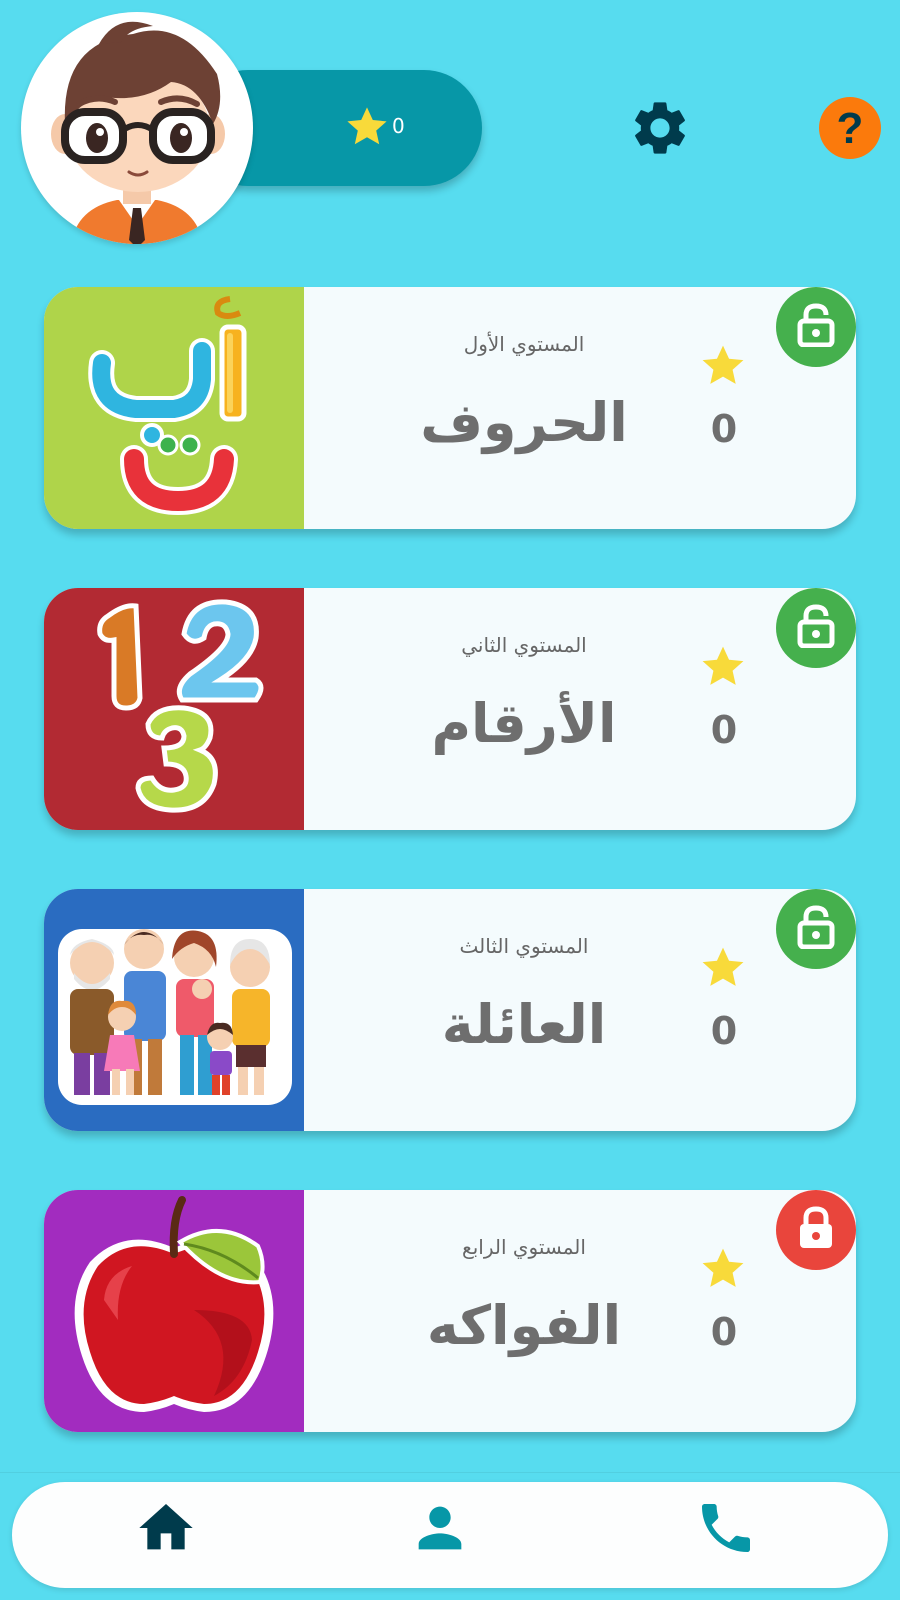 Image resolution: width=900 pixels, height=1600 pixels. What do you see at coordinates (524, 645) in the screenshot?
I see `level-subtitle: المستوي الثاني` at bounding box center [524, 645].